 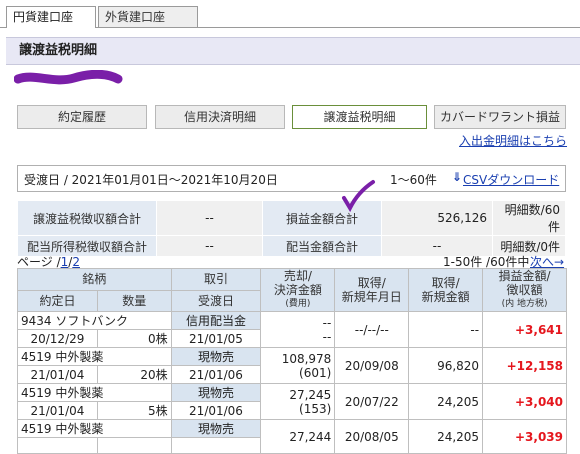 I want to click on cell-soneki: +3,039, so click(x=524, y=436).